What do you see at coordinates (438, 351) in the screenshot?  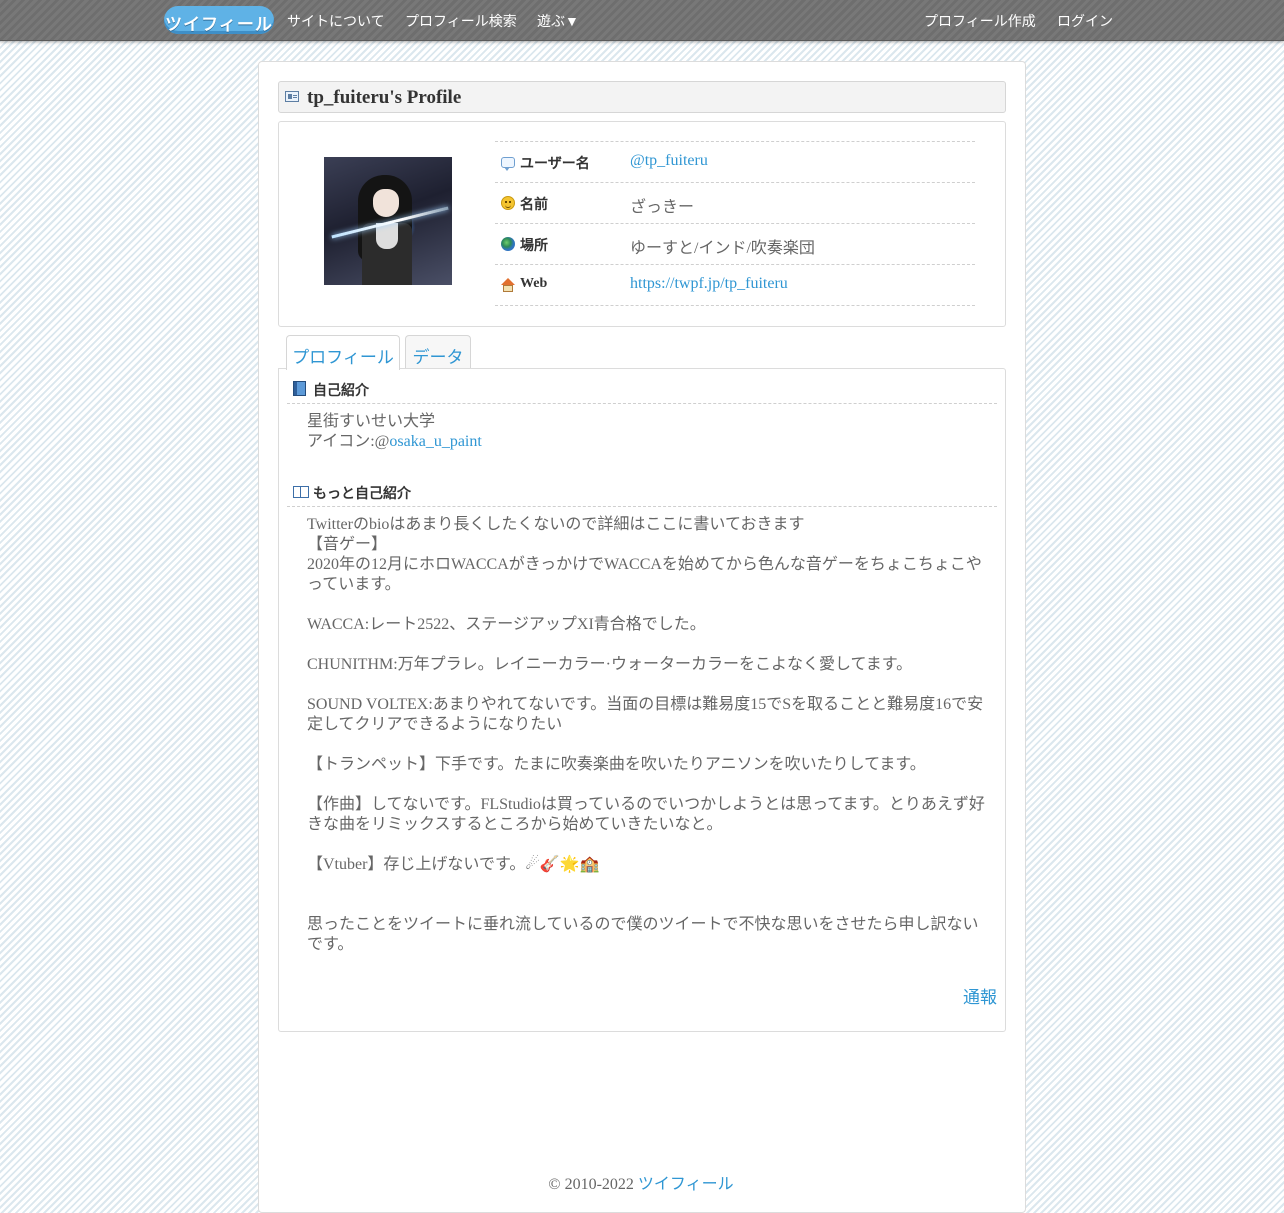 I see `tab-data: データ` at bounding box center [438, 351].